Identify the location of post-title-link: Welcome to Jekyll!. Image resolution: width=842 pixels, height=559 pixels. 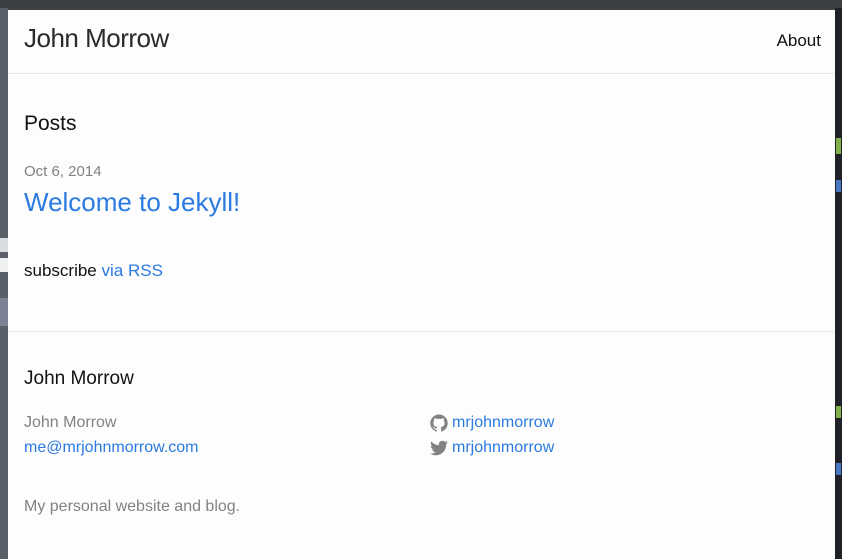
(132, 202).